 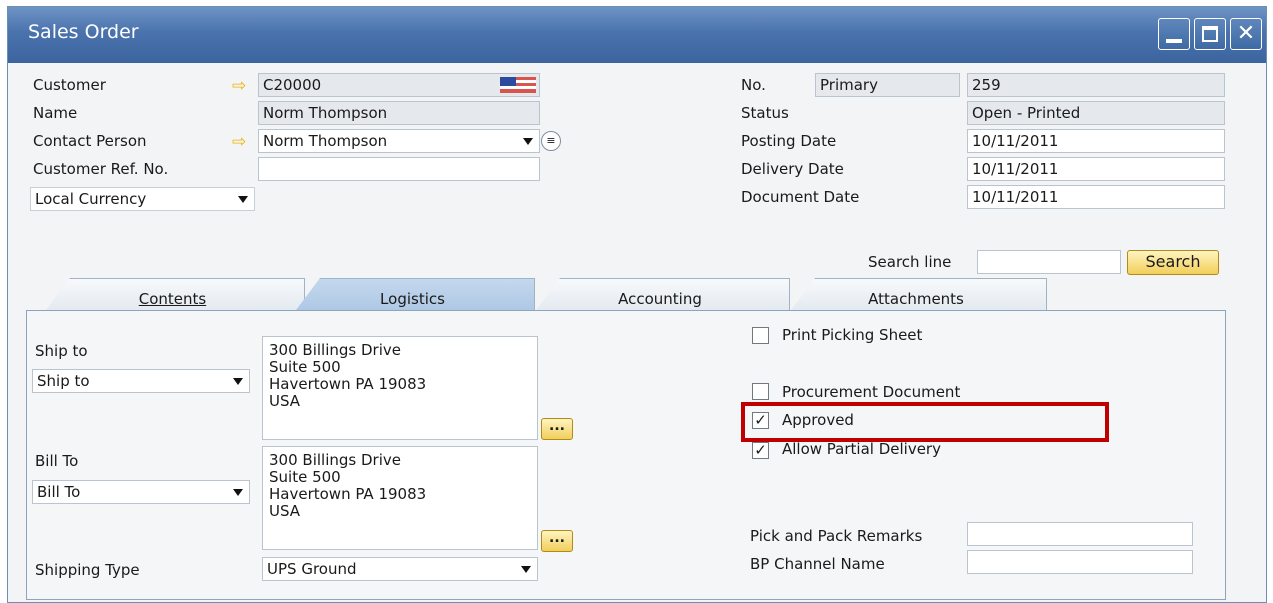 What do you see at coordinates (399, 85) in the screenshot?
I see `customer-field: C20000` at bounding box center [399, 85].